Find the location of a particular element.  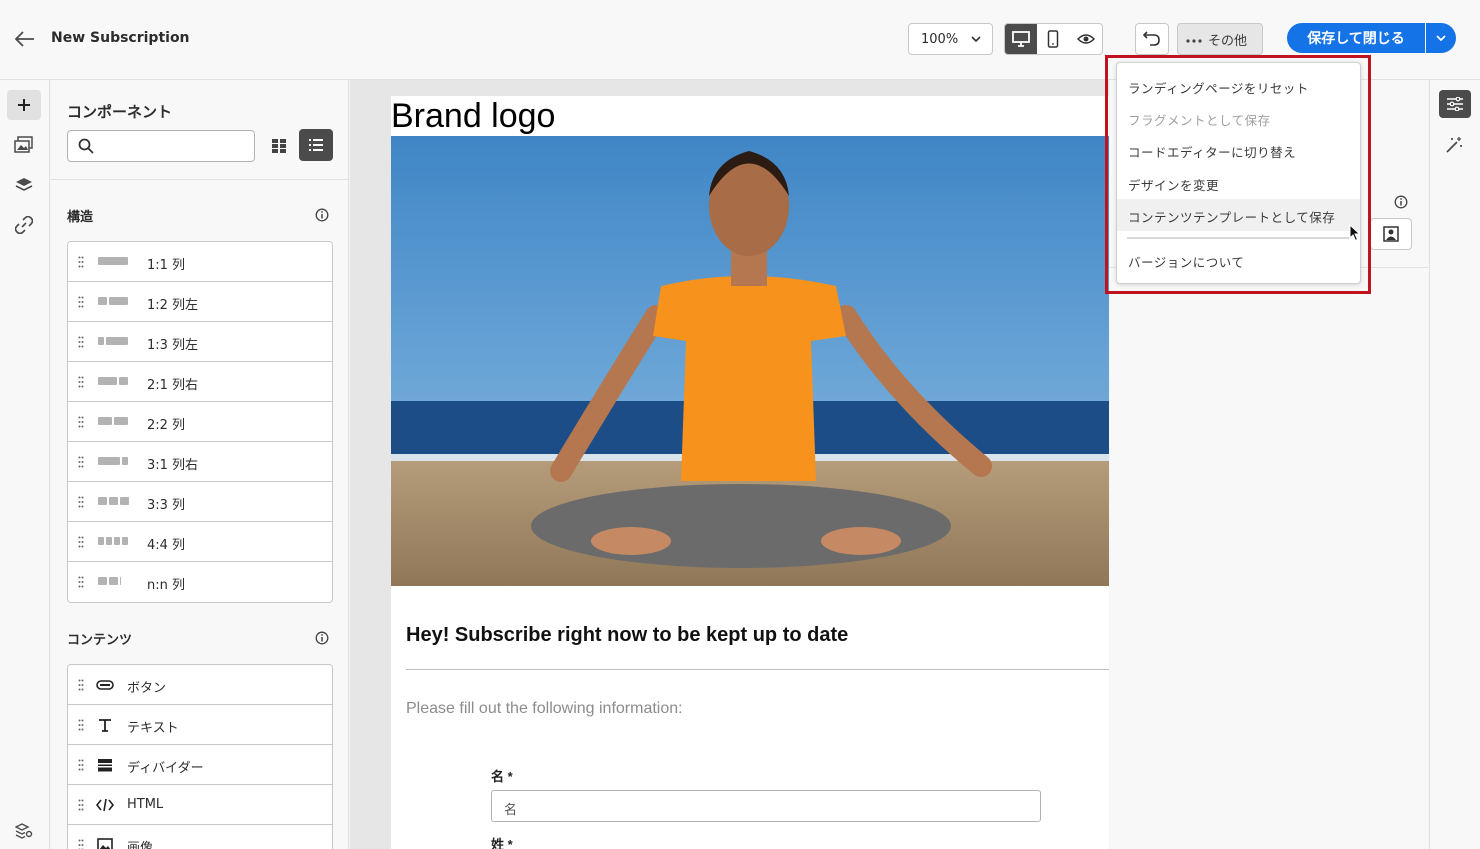

desktop-view-button is located at coordinates (1021, 39).